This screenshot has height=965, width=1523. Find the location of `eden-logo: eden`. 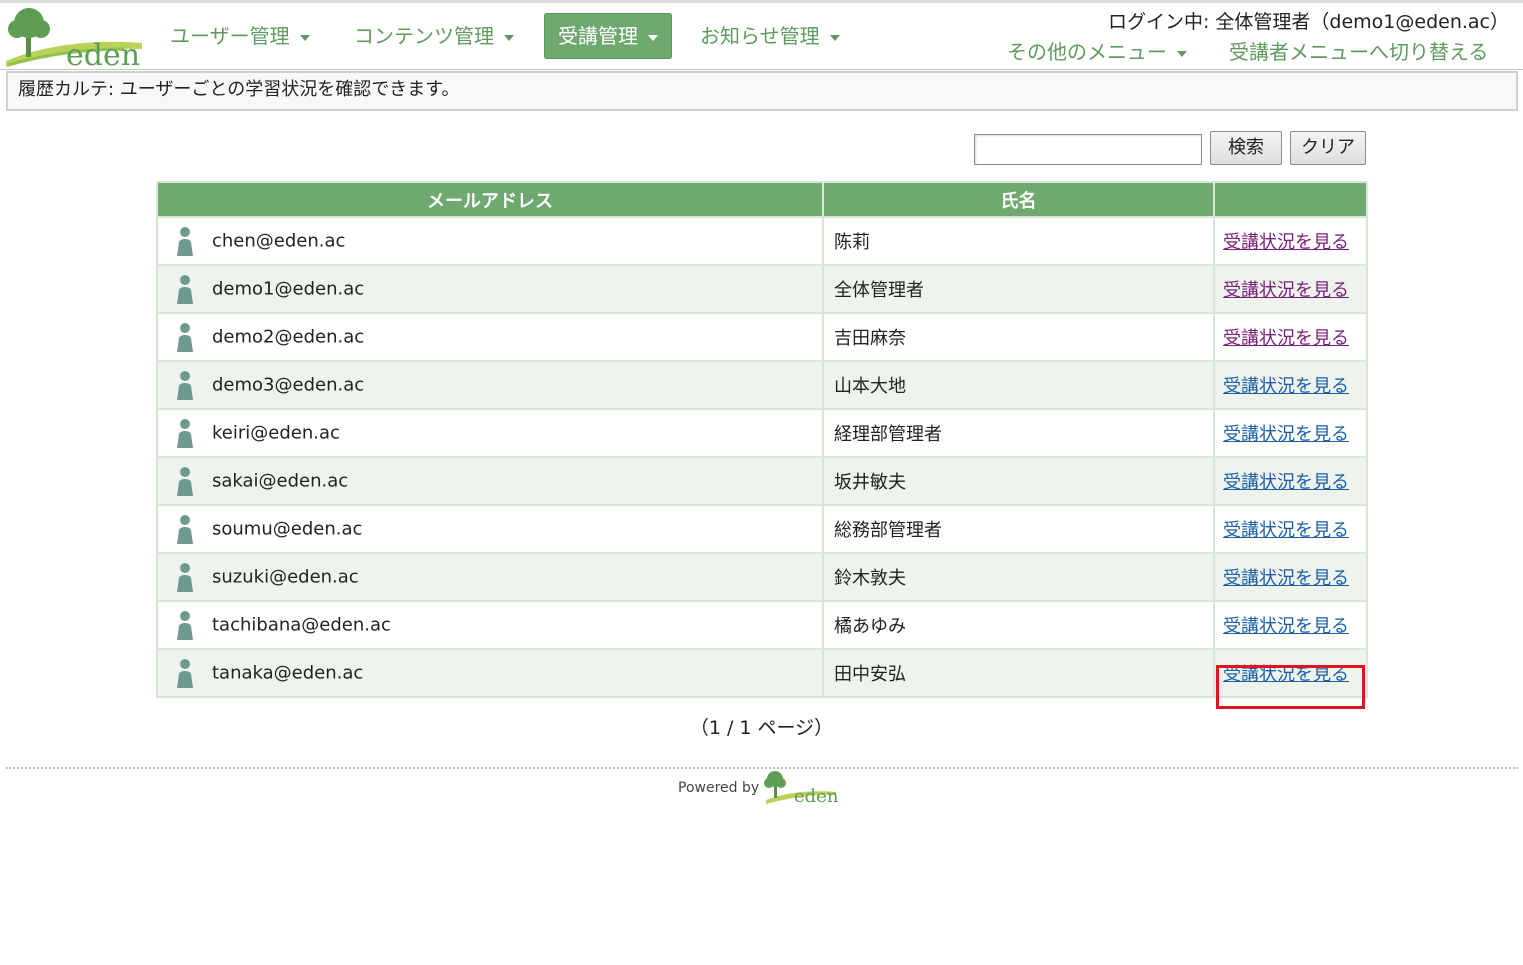

eden-logo: eden is located at coordinates (74, 39).